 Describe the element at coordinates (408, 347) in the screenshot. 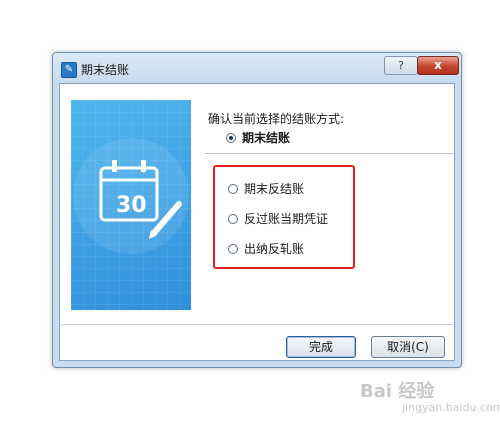

I see `cancel-button: 取消(C)` at that location.